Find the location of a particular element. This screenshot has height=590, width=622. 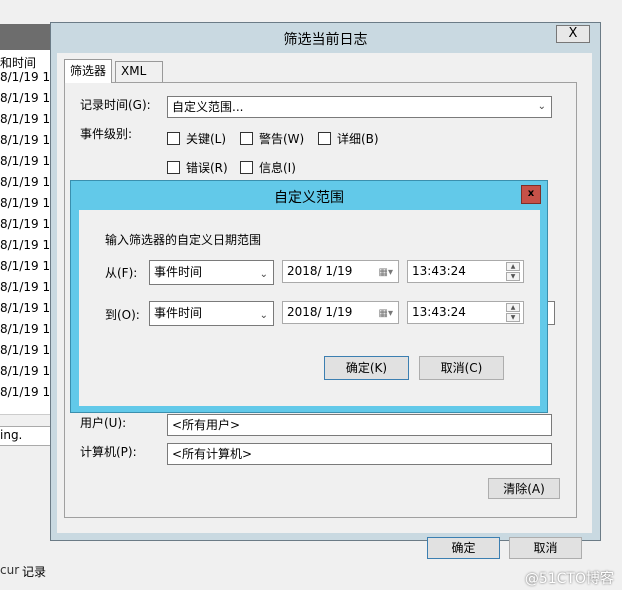

checkbox-label: 详细(B) is located at coordinates (358, 139).